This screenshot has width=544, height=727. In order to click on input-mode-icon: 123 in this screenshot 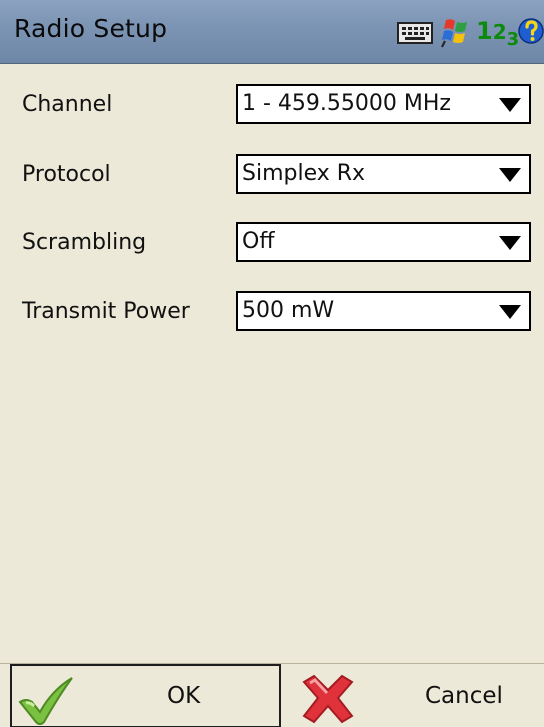, I will do `click(498, 32)`.